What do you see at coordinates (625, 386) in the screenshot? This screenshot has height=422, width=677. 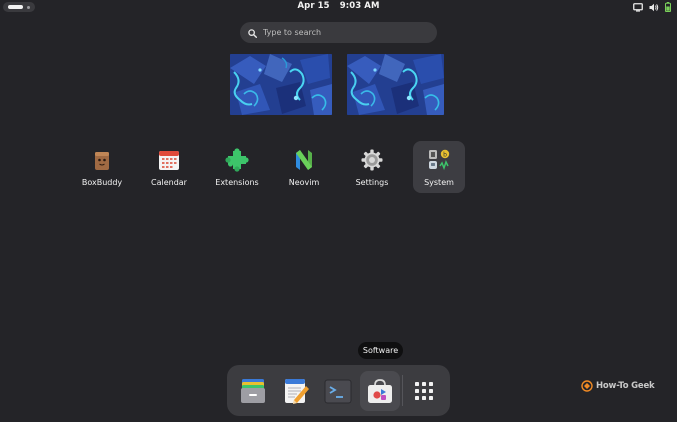 I see `watermark-text: How-To Geek` at bounding box center [625, 386].